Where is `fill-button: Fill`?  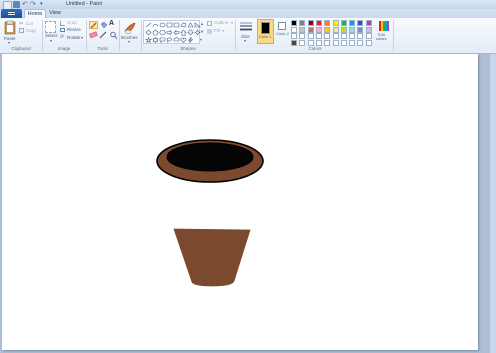 fill-button: Fill is located at coordinates (217, 31).